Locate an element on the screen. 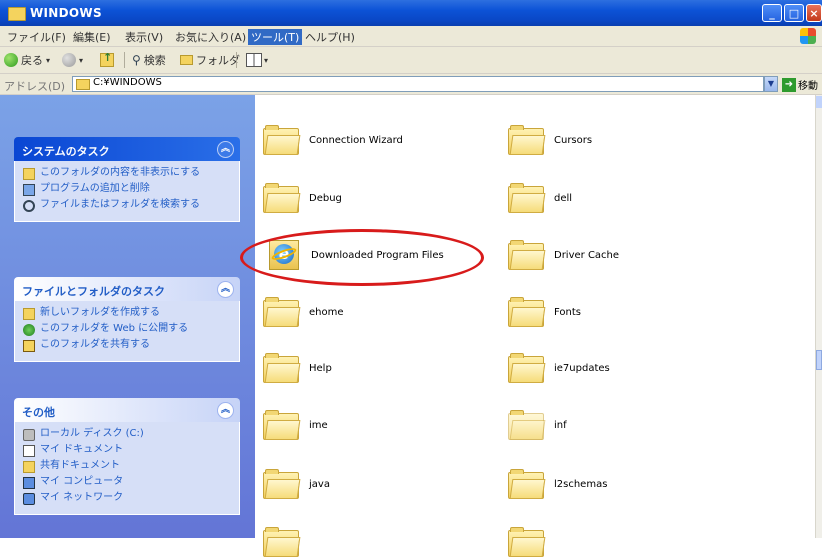  file-folder-tasks-header: ファイルとフォルダのタスク ︽ is located at coordinates (127, 289).